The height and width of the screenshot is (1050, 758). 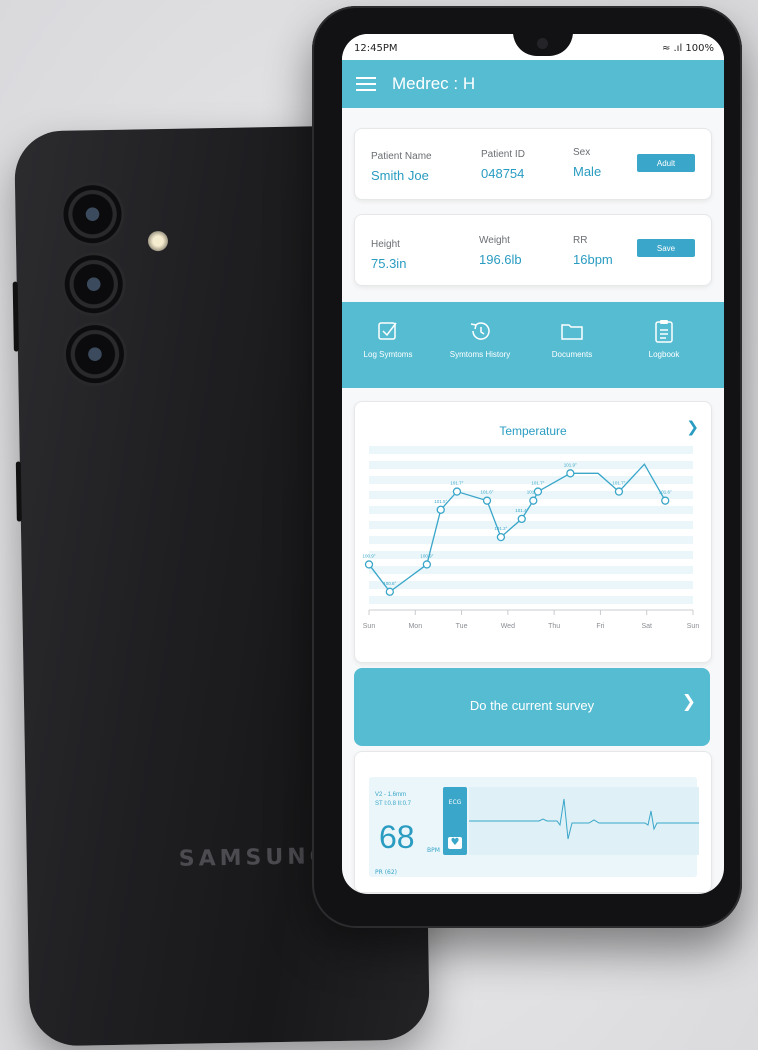 What do you see at coordinates (366, 84) in the screenshot?
I see `menu-icon` at bounding box center [366, 84].